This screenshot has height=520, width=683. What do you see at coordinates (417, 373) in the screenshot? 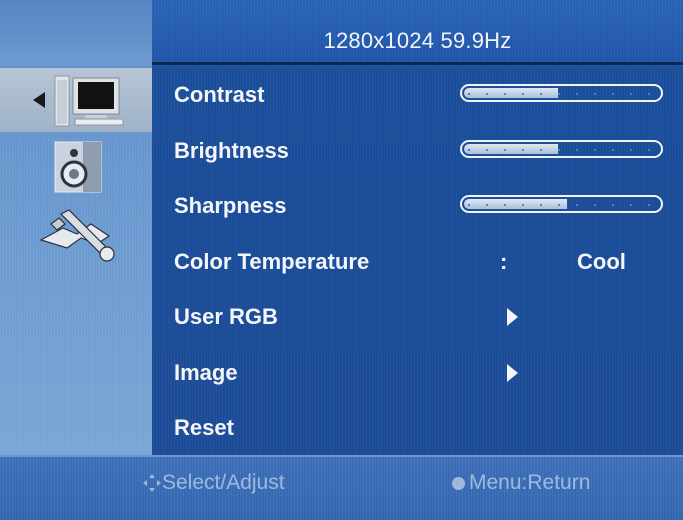
I see `menu-item-image: Image` at bounding box center [417, 373].